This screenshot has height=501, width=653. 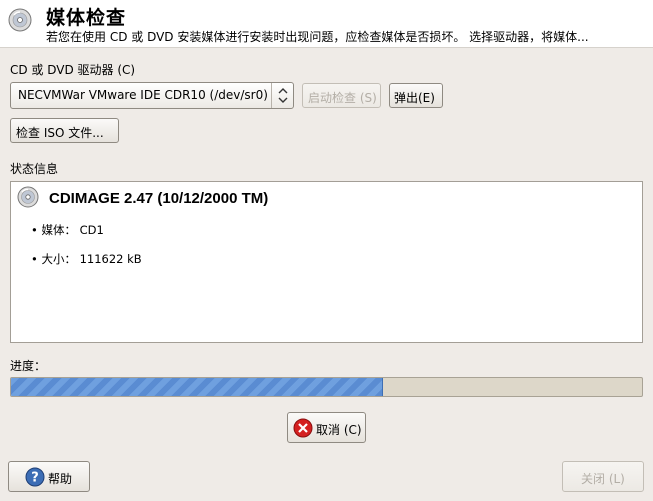 I want to click on eject-button: 弹出(E), so click(x=416, y=95).